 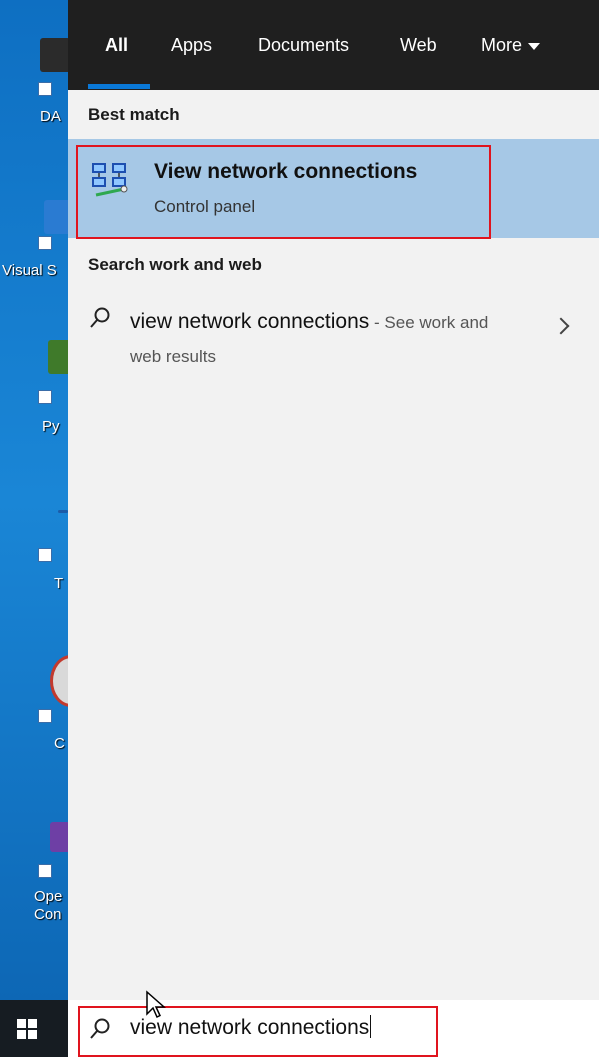 I want to click on desktop-shortcut-label: T, so click(x=59, y=583).